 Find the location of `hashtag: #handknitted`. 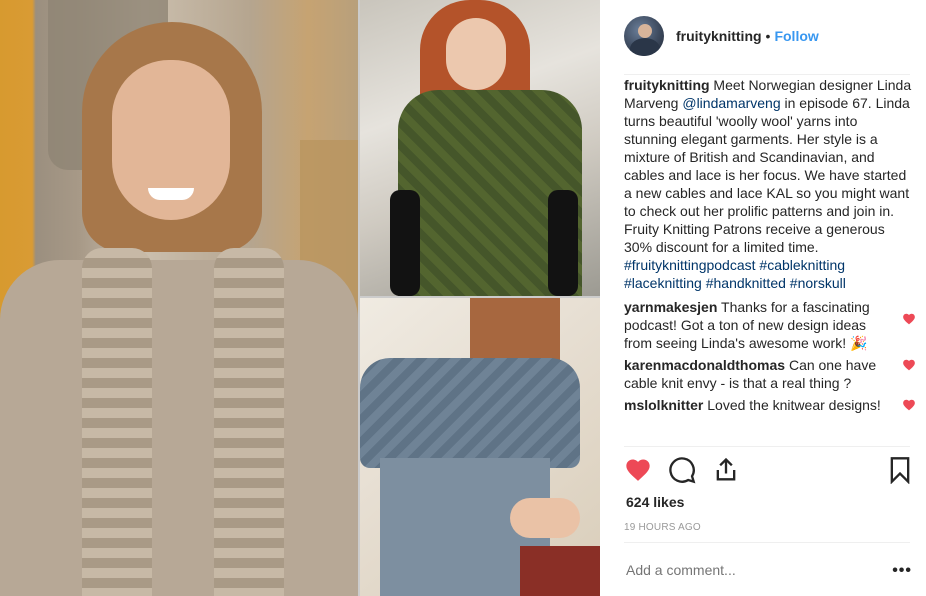

hashtag: #handknitted is located at coordinates (746, 283).